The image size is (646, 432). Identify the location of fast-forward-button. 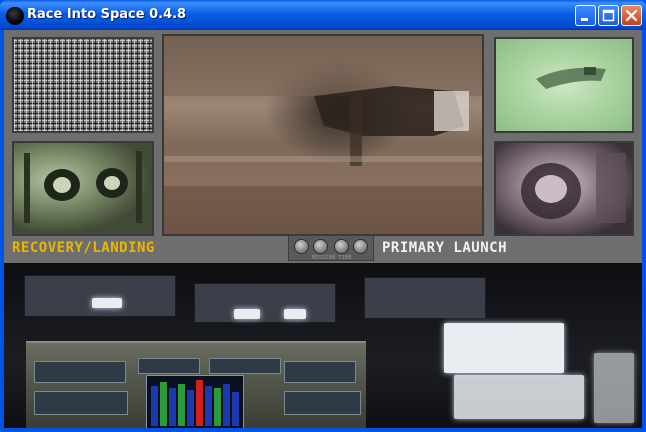
(360, 246).